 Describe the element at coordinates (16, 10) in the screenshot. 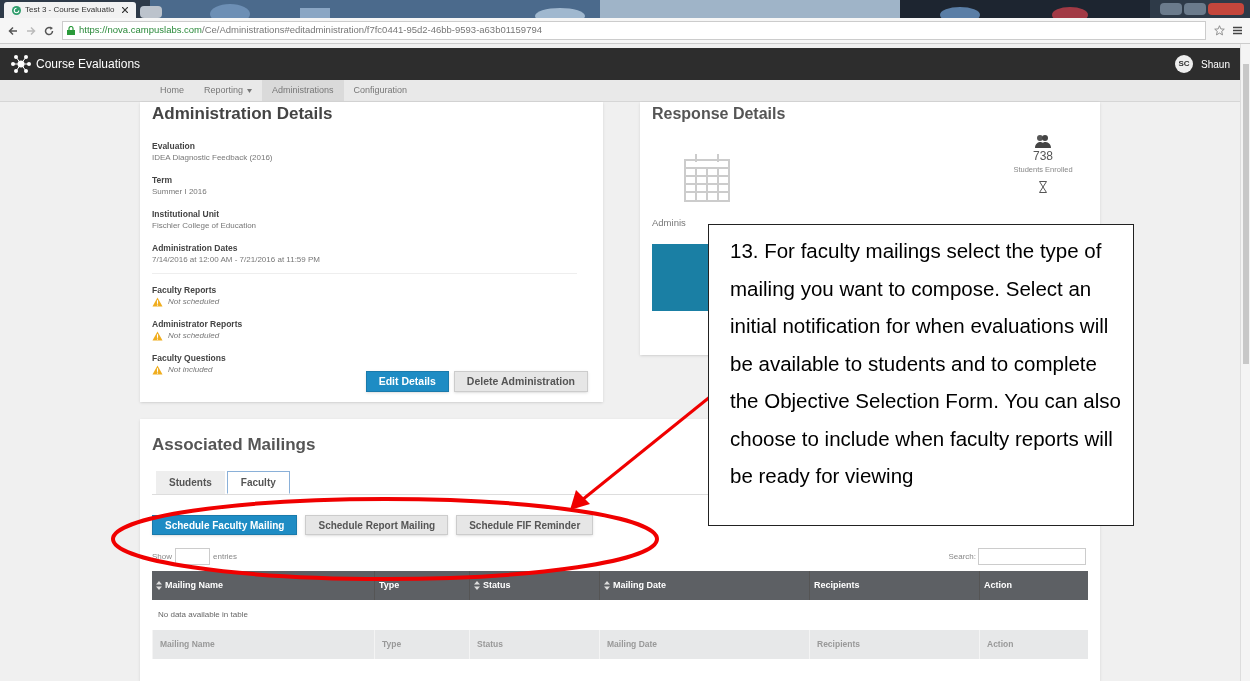

I see `refresh-icon` at that location.